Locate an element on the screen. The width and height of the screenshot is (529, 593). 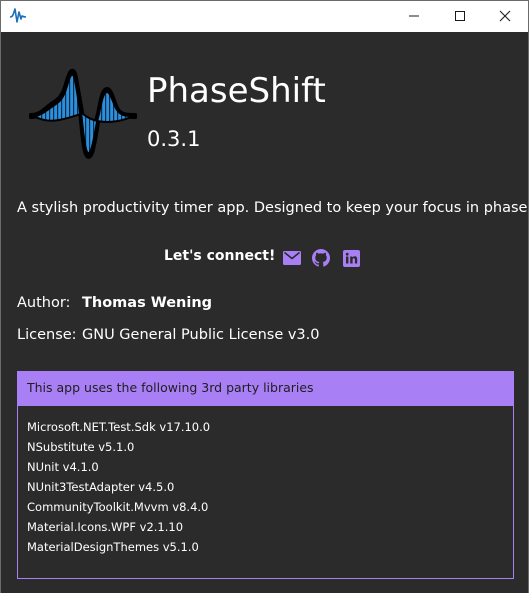
license-label: License: is located at coordinates (47, 335).